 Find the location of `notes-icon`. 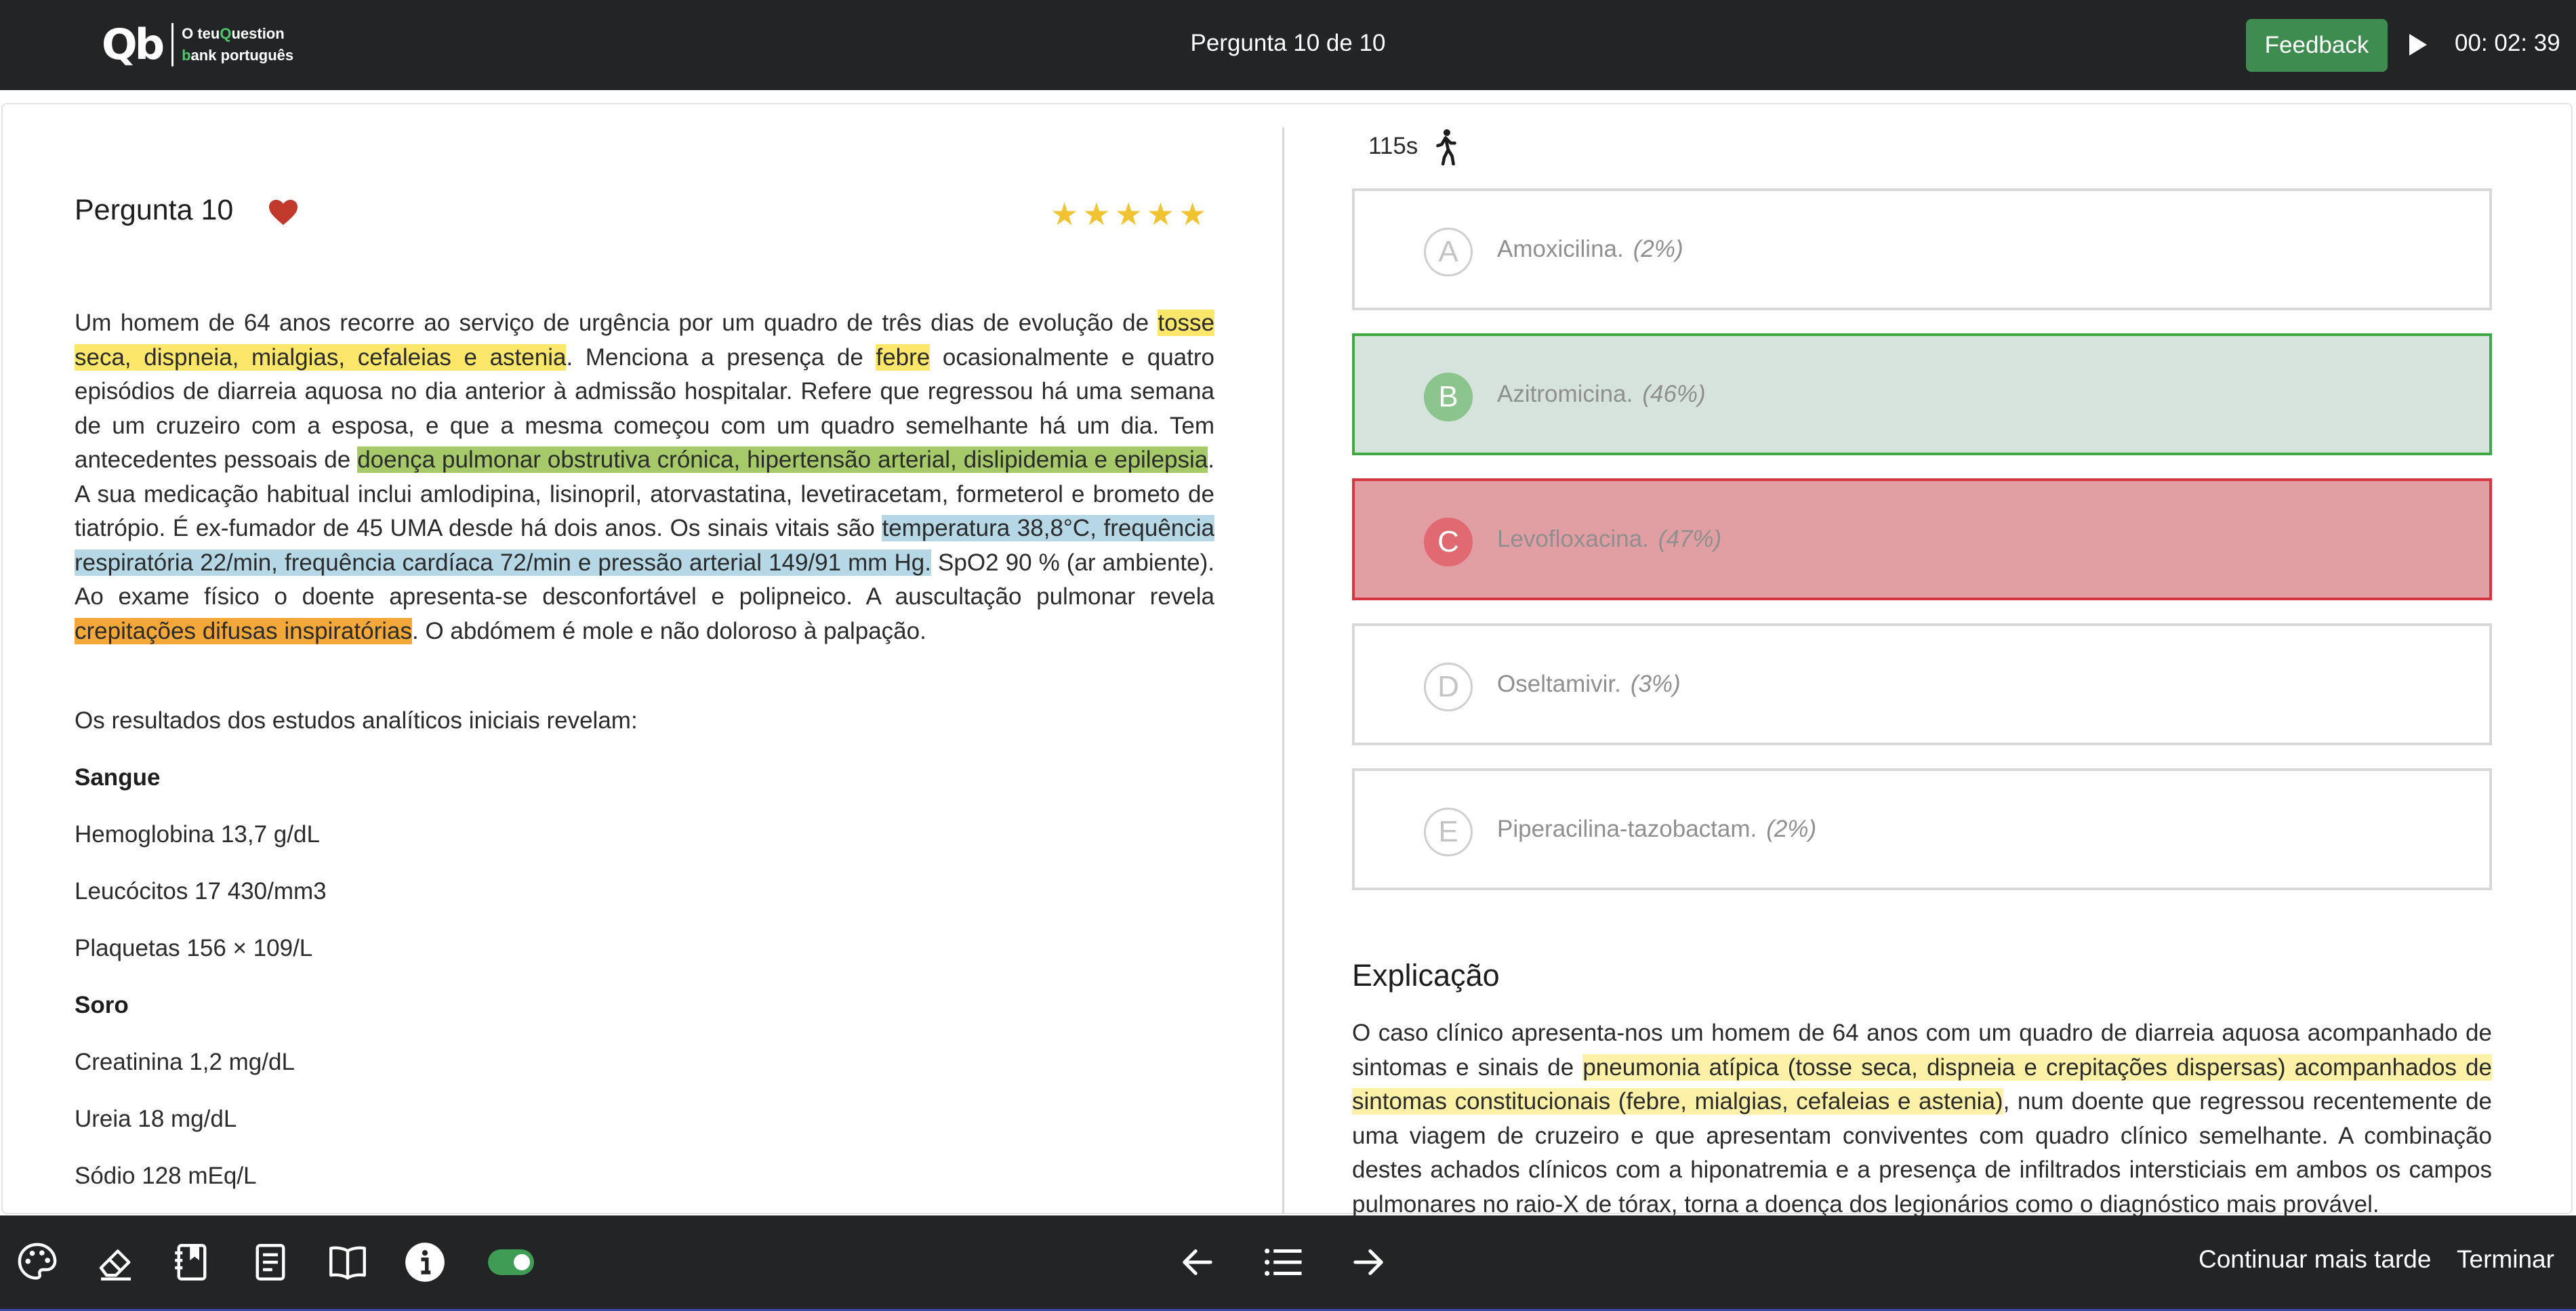

notes-icon is located at coordinates (271, 1262).